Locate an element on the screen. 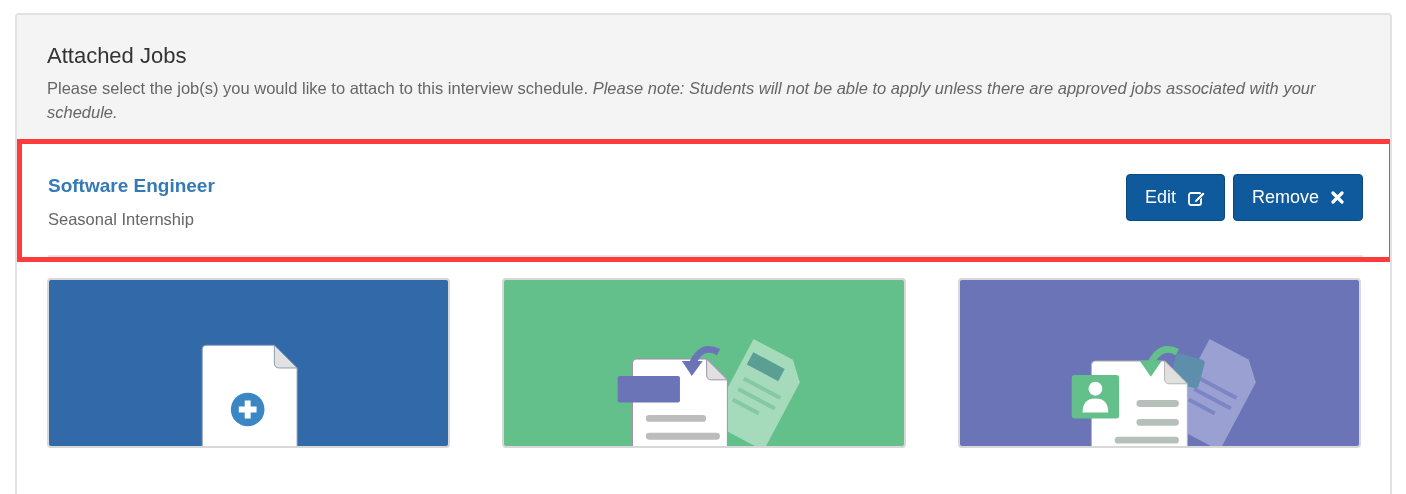 Image resolution: width=1406 pixels, height=494 pixels. job-title-link: Software Engineer is located at coordinates (131, 186).